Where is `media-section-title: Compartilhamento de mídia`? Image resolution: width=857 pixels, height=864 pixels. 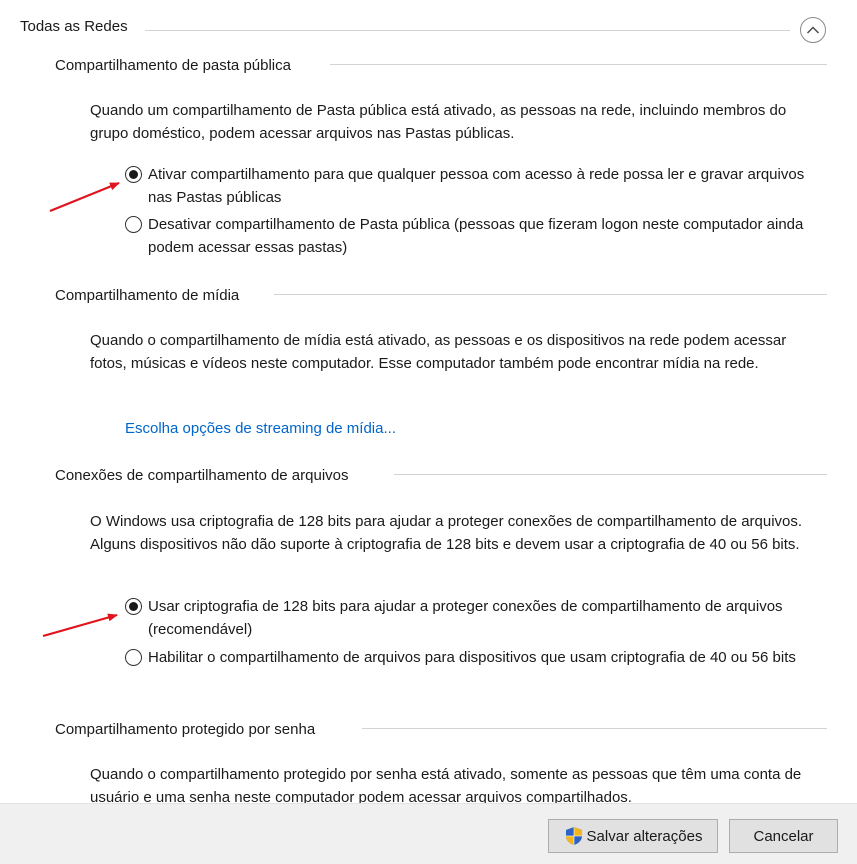
media-section-title: Compartilhamento de mídia is located at coordinates (147, 295).